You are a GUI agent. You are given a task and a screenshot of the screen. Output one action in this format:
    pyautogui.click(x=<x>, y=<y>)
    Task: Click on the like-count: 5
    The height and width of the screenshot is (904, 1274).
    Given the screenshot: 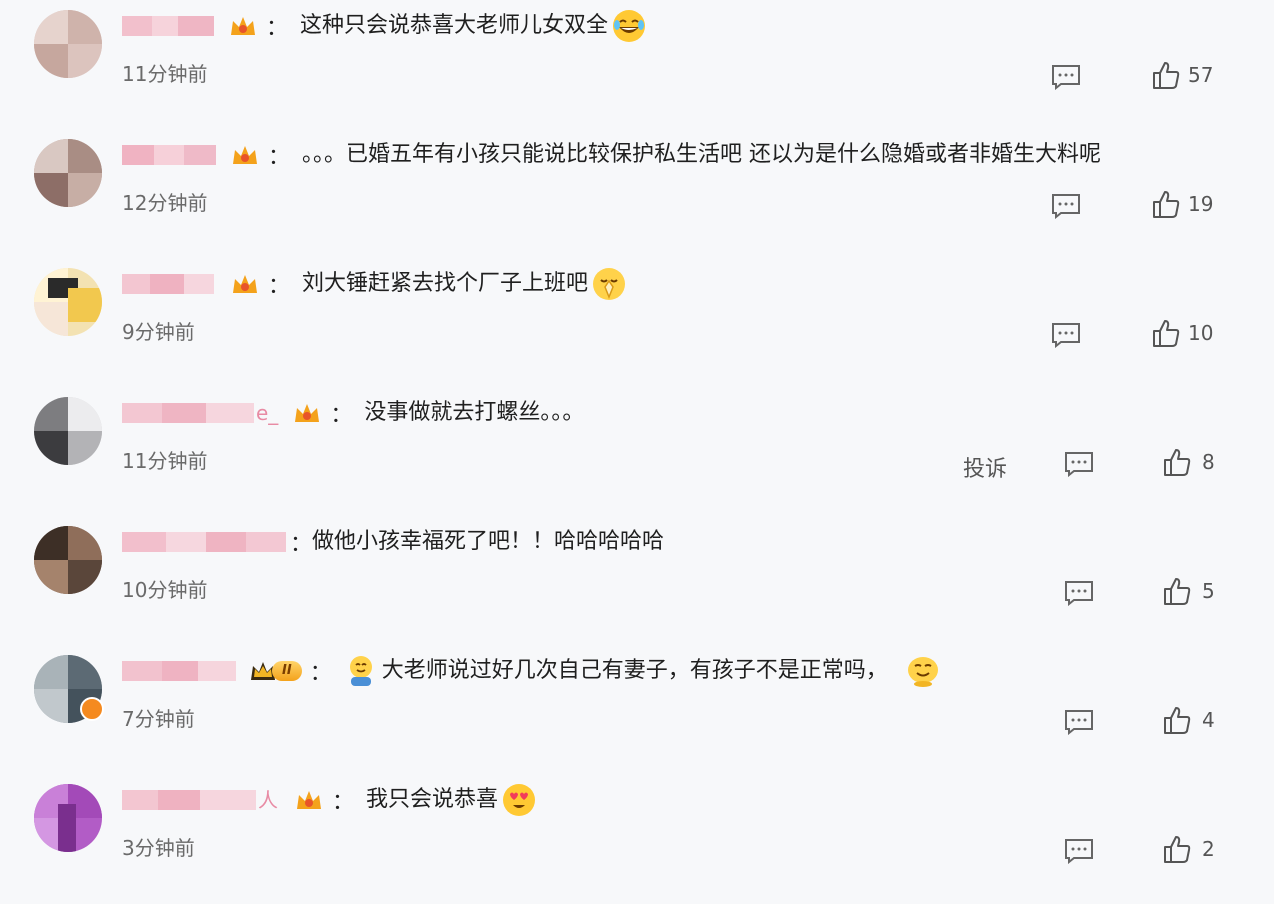 What is the action you would take?
    pyautogui.click(x=1208, y=591)
    